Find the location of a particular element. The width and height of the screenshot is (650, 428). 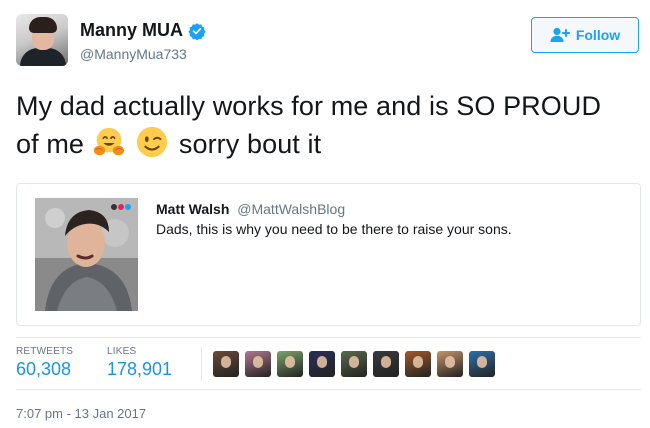

verified-badge-icon is located at coordinates (197, 31).